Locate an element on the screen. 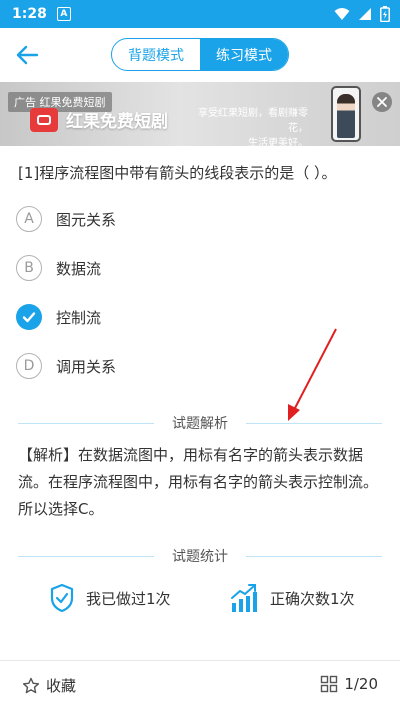 Image resolution: width=400 pixels, height=710 pixels. ad-app-logo is located at coordinates (44, 120).